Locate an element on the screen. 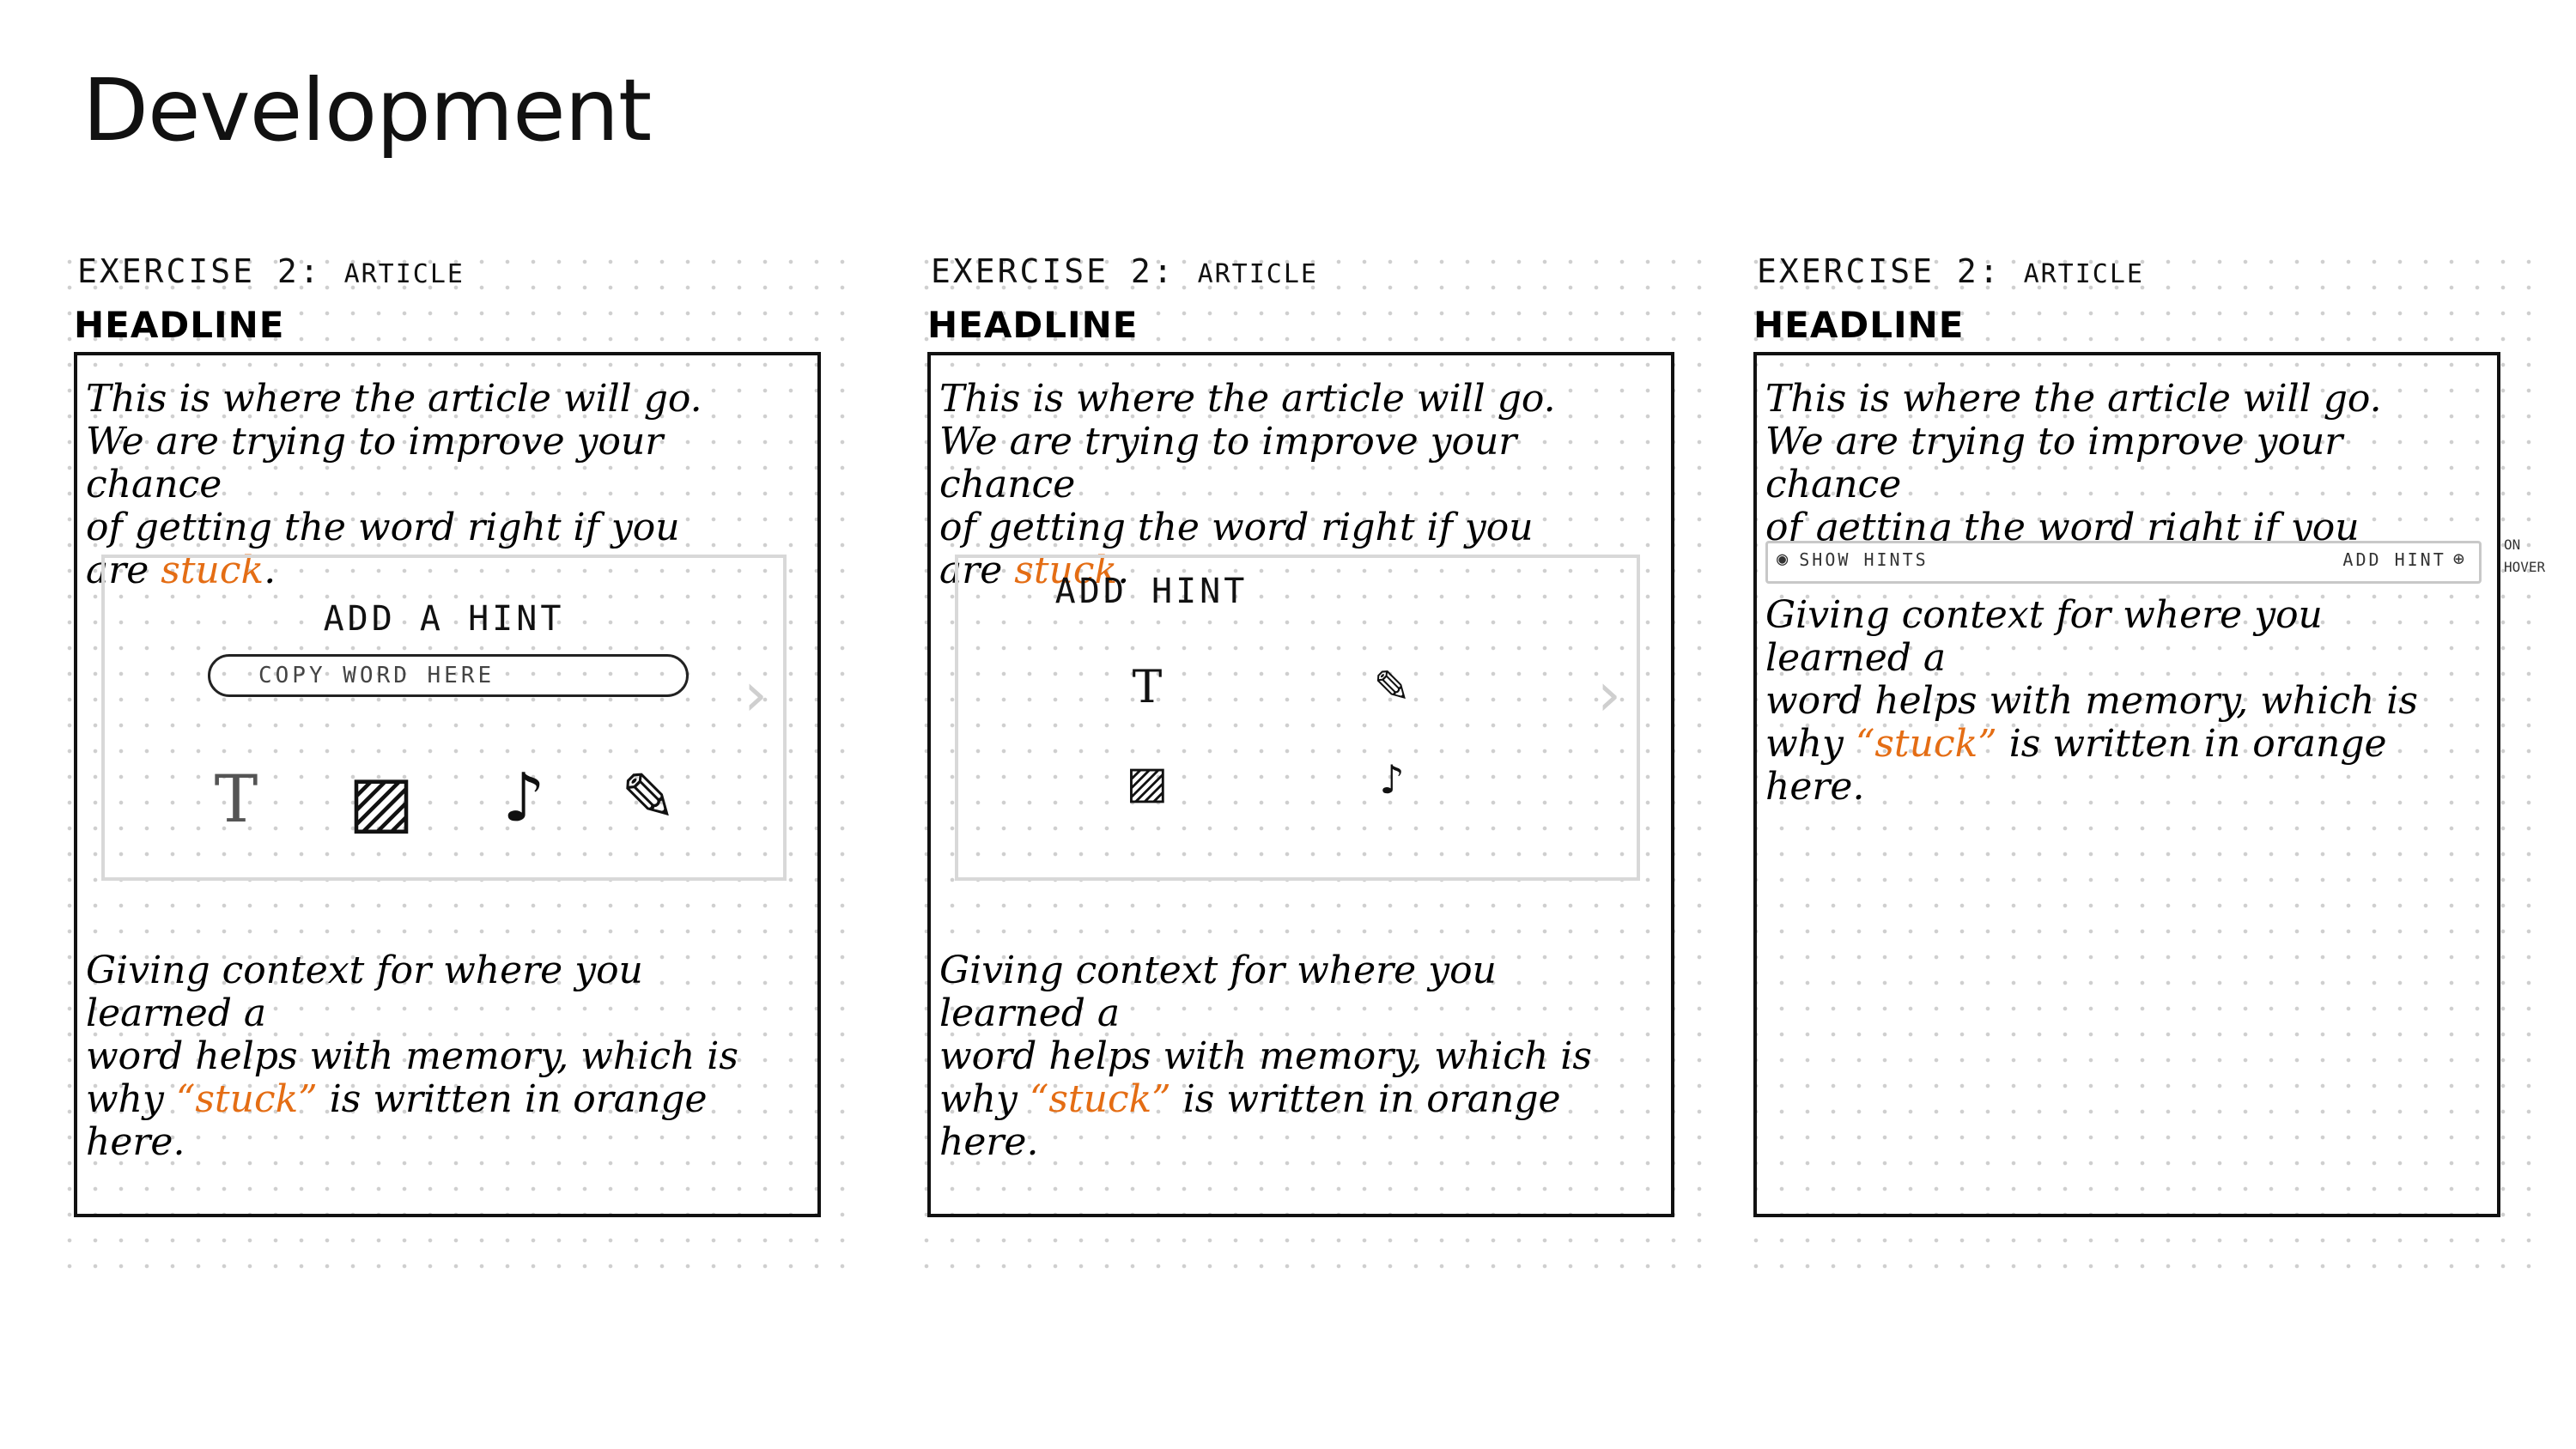 This screenshot has height=1449, width=2576. annotation-line: ON is located at coordinates (2513, 545).